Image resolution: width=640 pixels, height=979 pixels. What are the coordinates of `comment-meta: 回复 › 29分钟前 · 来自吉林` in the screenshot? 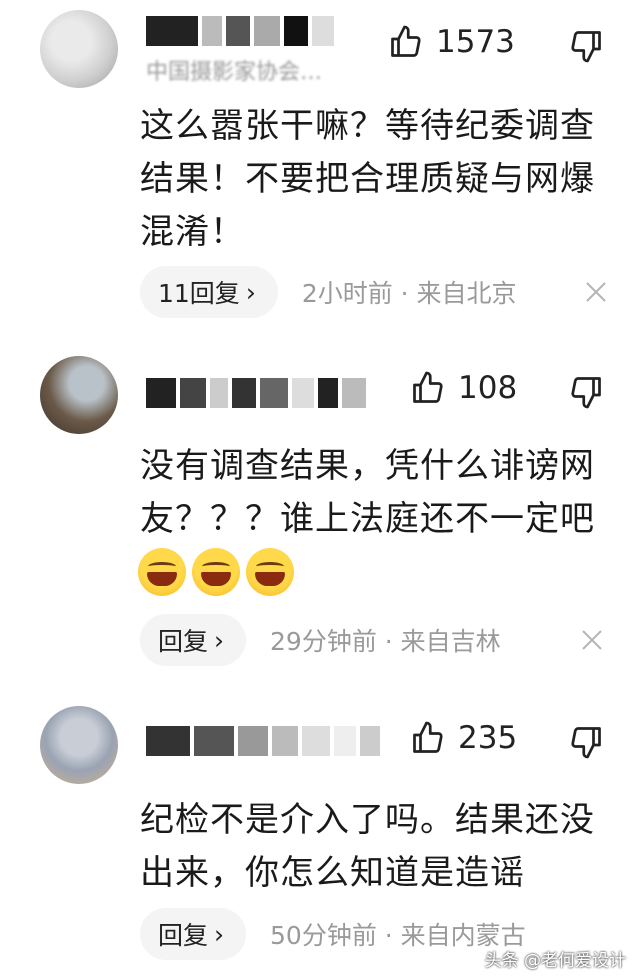 It's located at (320, 640).